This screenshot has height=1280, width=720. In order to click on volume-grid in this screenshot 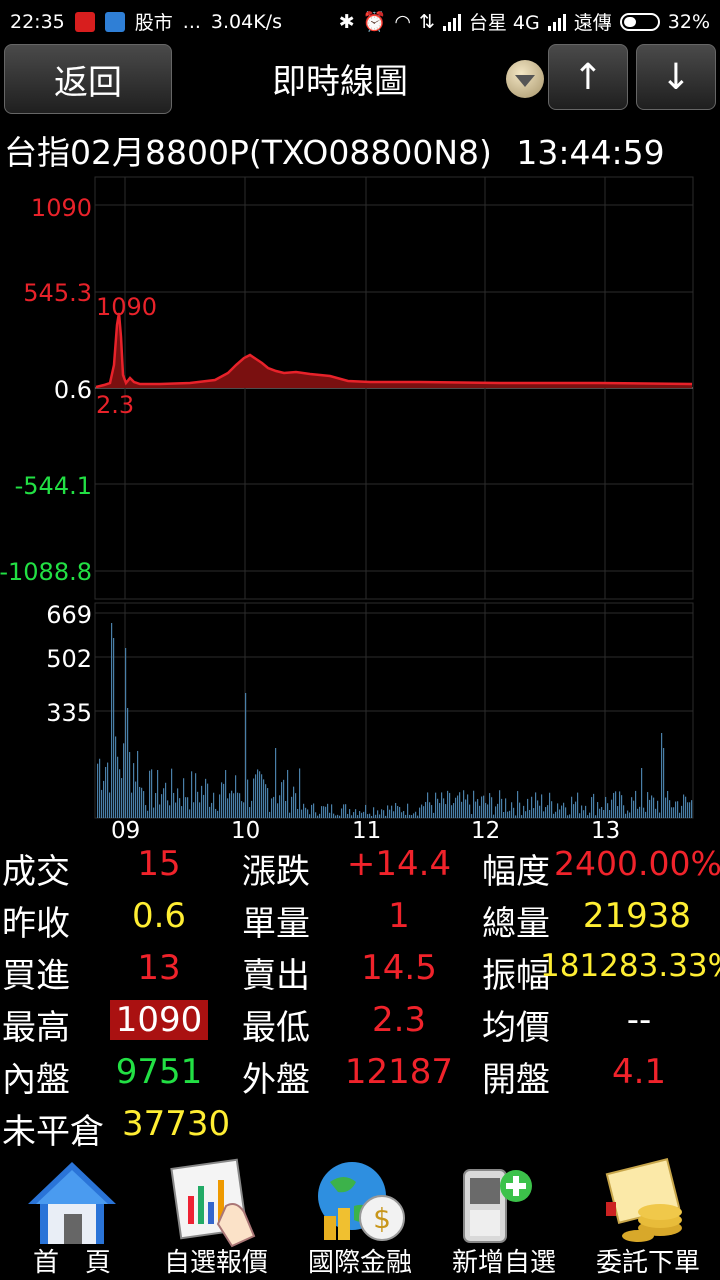, I will do `click(394, 710)`.